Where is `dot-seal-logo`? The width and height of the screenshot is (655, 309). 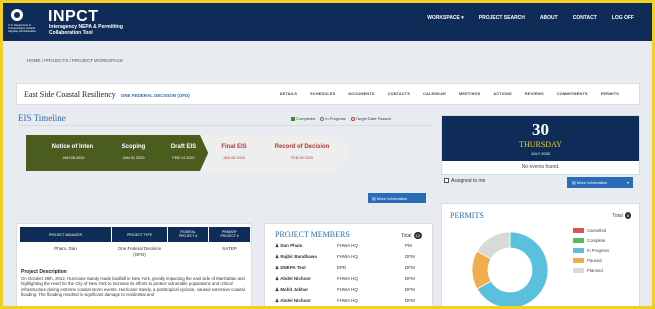
dot-seal-logo is located at coordinates (17, 15).